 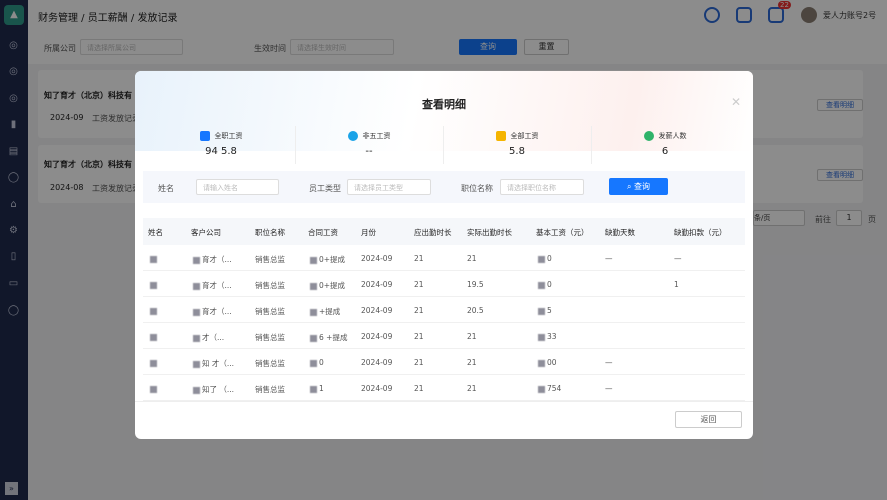 I want to click on cell-text: 00, so click(x=552, y=362).